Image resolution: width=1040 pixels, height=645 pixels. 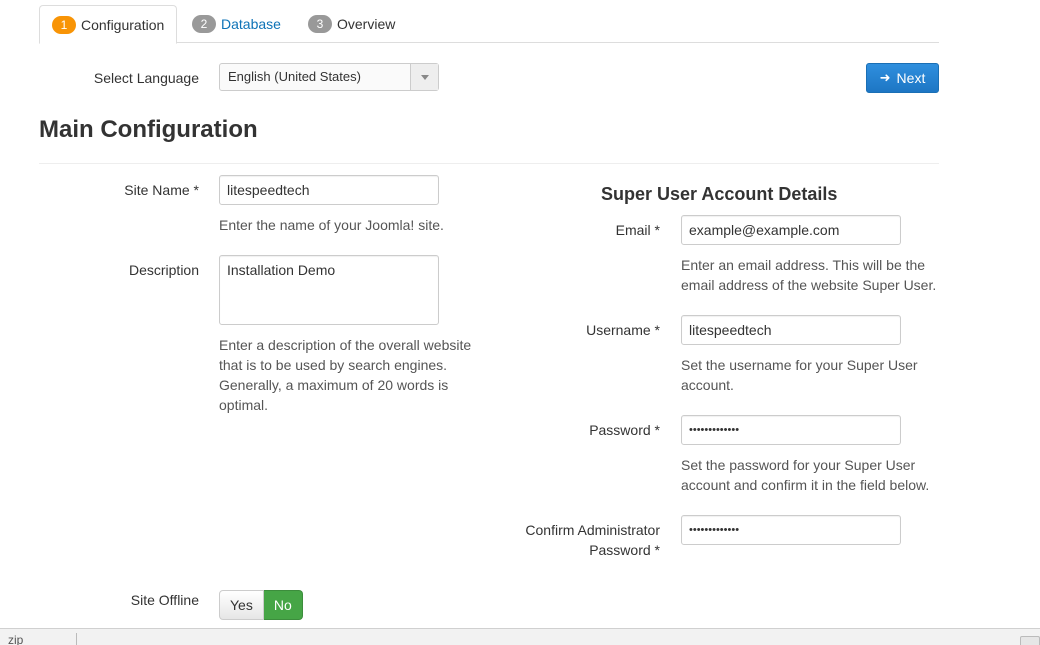 I want to click on username-help-line: account., so click(x=707, y=385).